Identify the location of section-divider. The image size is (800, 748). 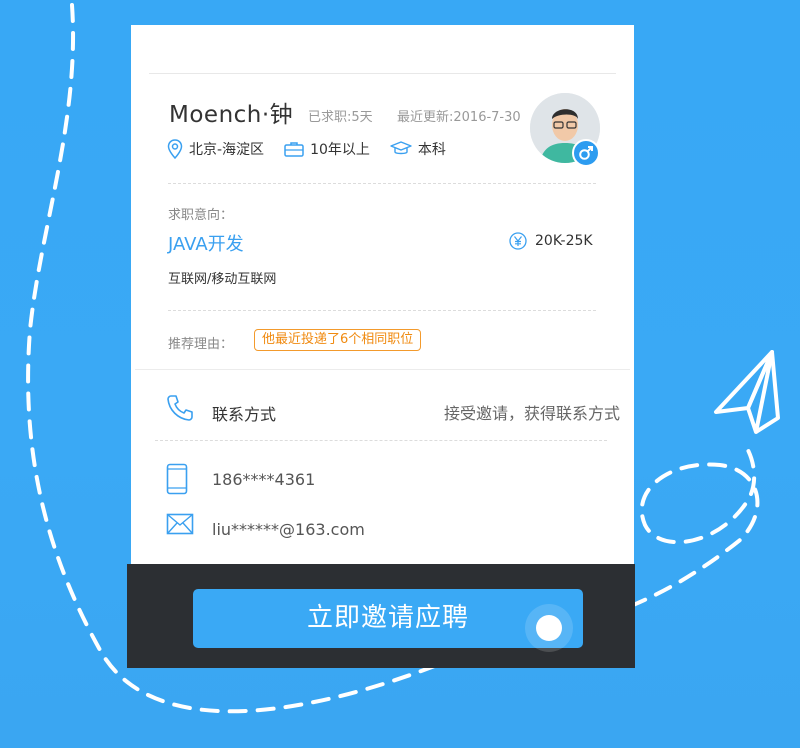
(382, 369).